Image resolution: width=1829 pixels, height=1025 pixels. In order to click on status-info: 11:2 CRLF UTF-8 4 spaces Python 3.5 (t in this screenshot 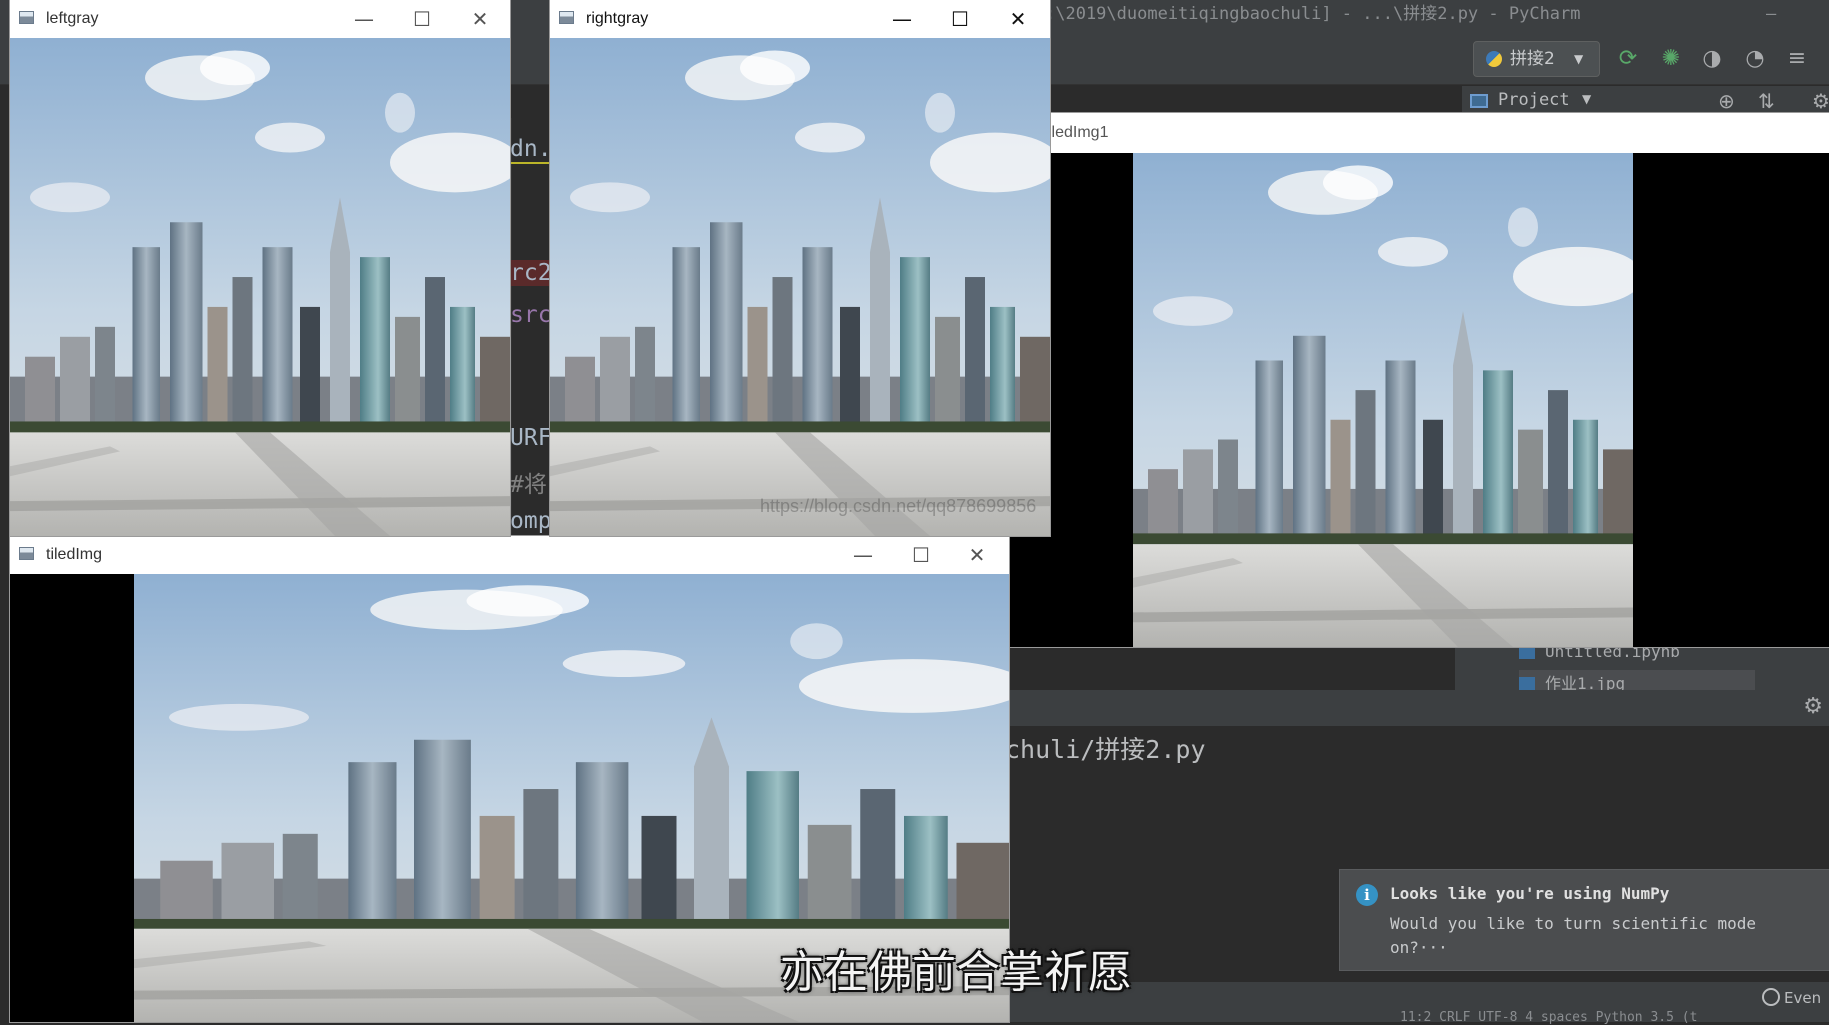, I will do `click(1549, 1017)`.